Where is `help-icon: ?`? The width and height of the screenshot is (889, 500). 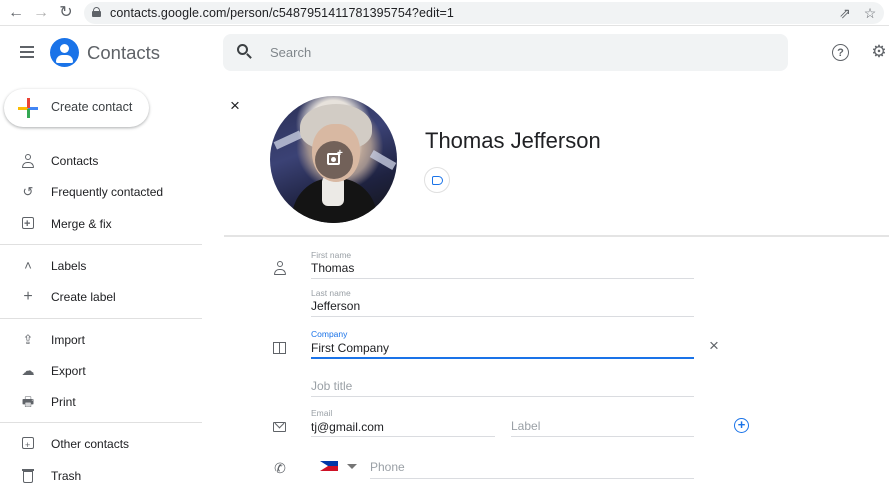
help-icon: ? is located at coordinates (840, 52).